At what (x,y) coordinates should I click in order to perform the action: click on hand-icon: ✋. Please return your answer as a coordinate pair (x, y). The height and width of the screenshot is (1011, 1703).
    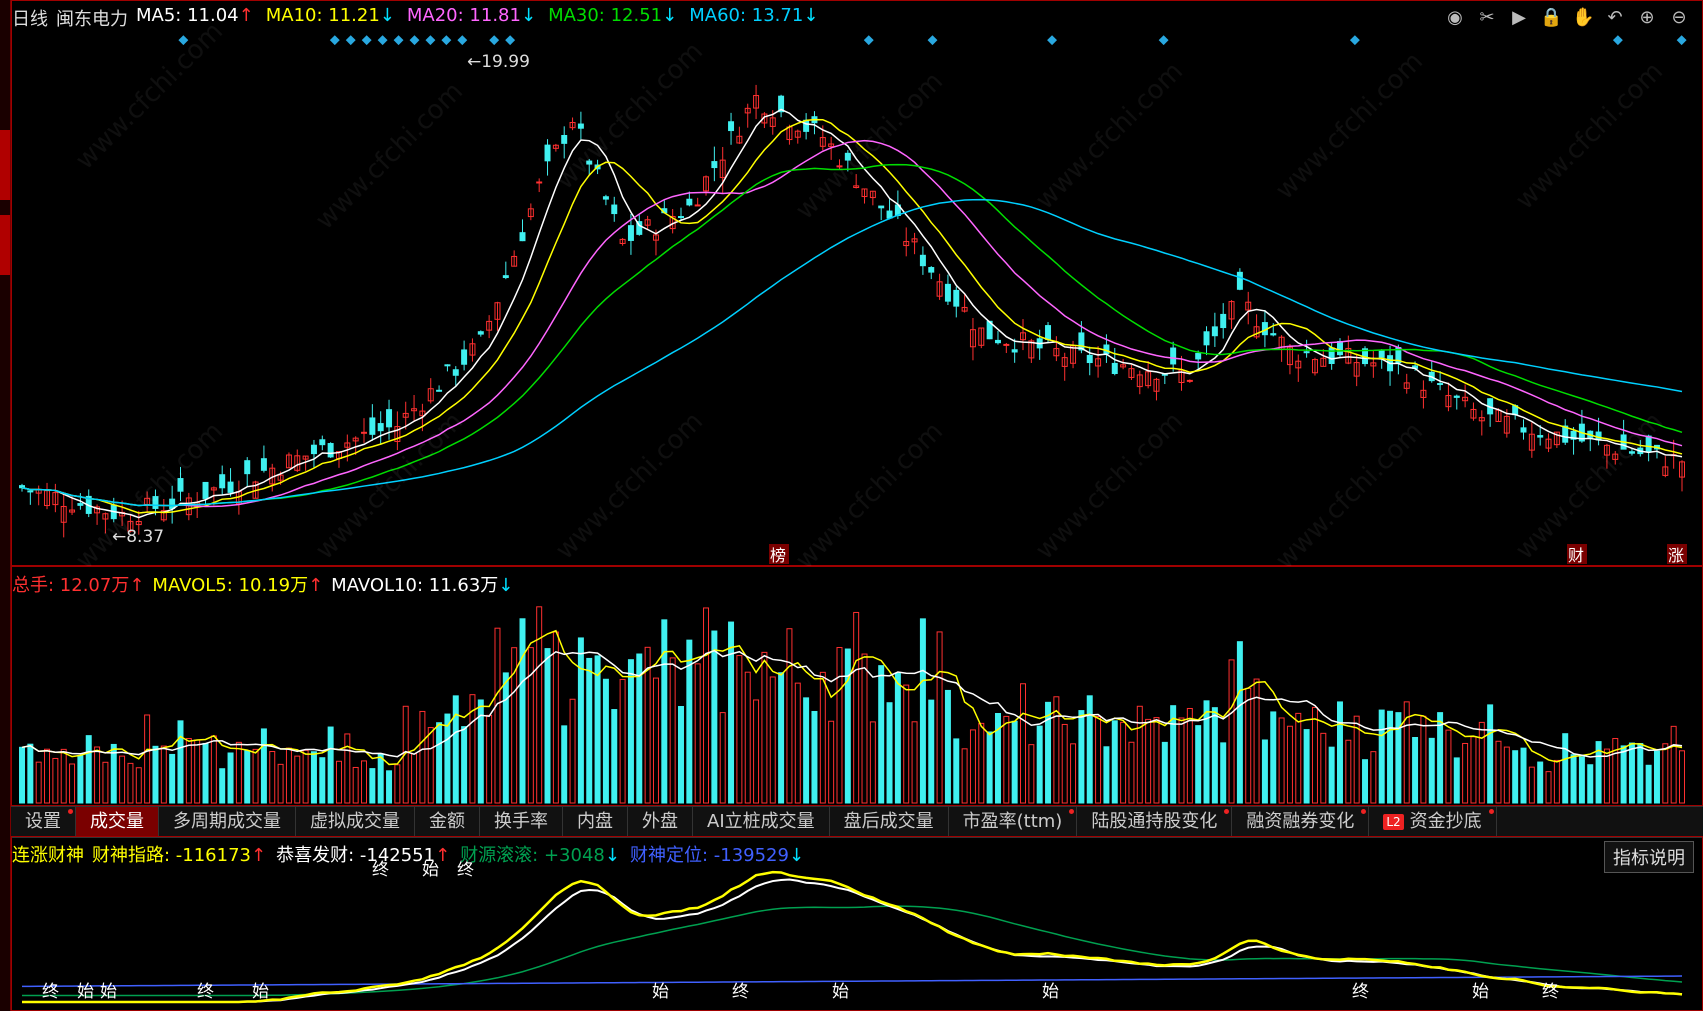
    Looking at the image, I should click on (1583, 18).